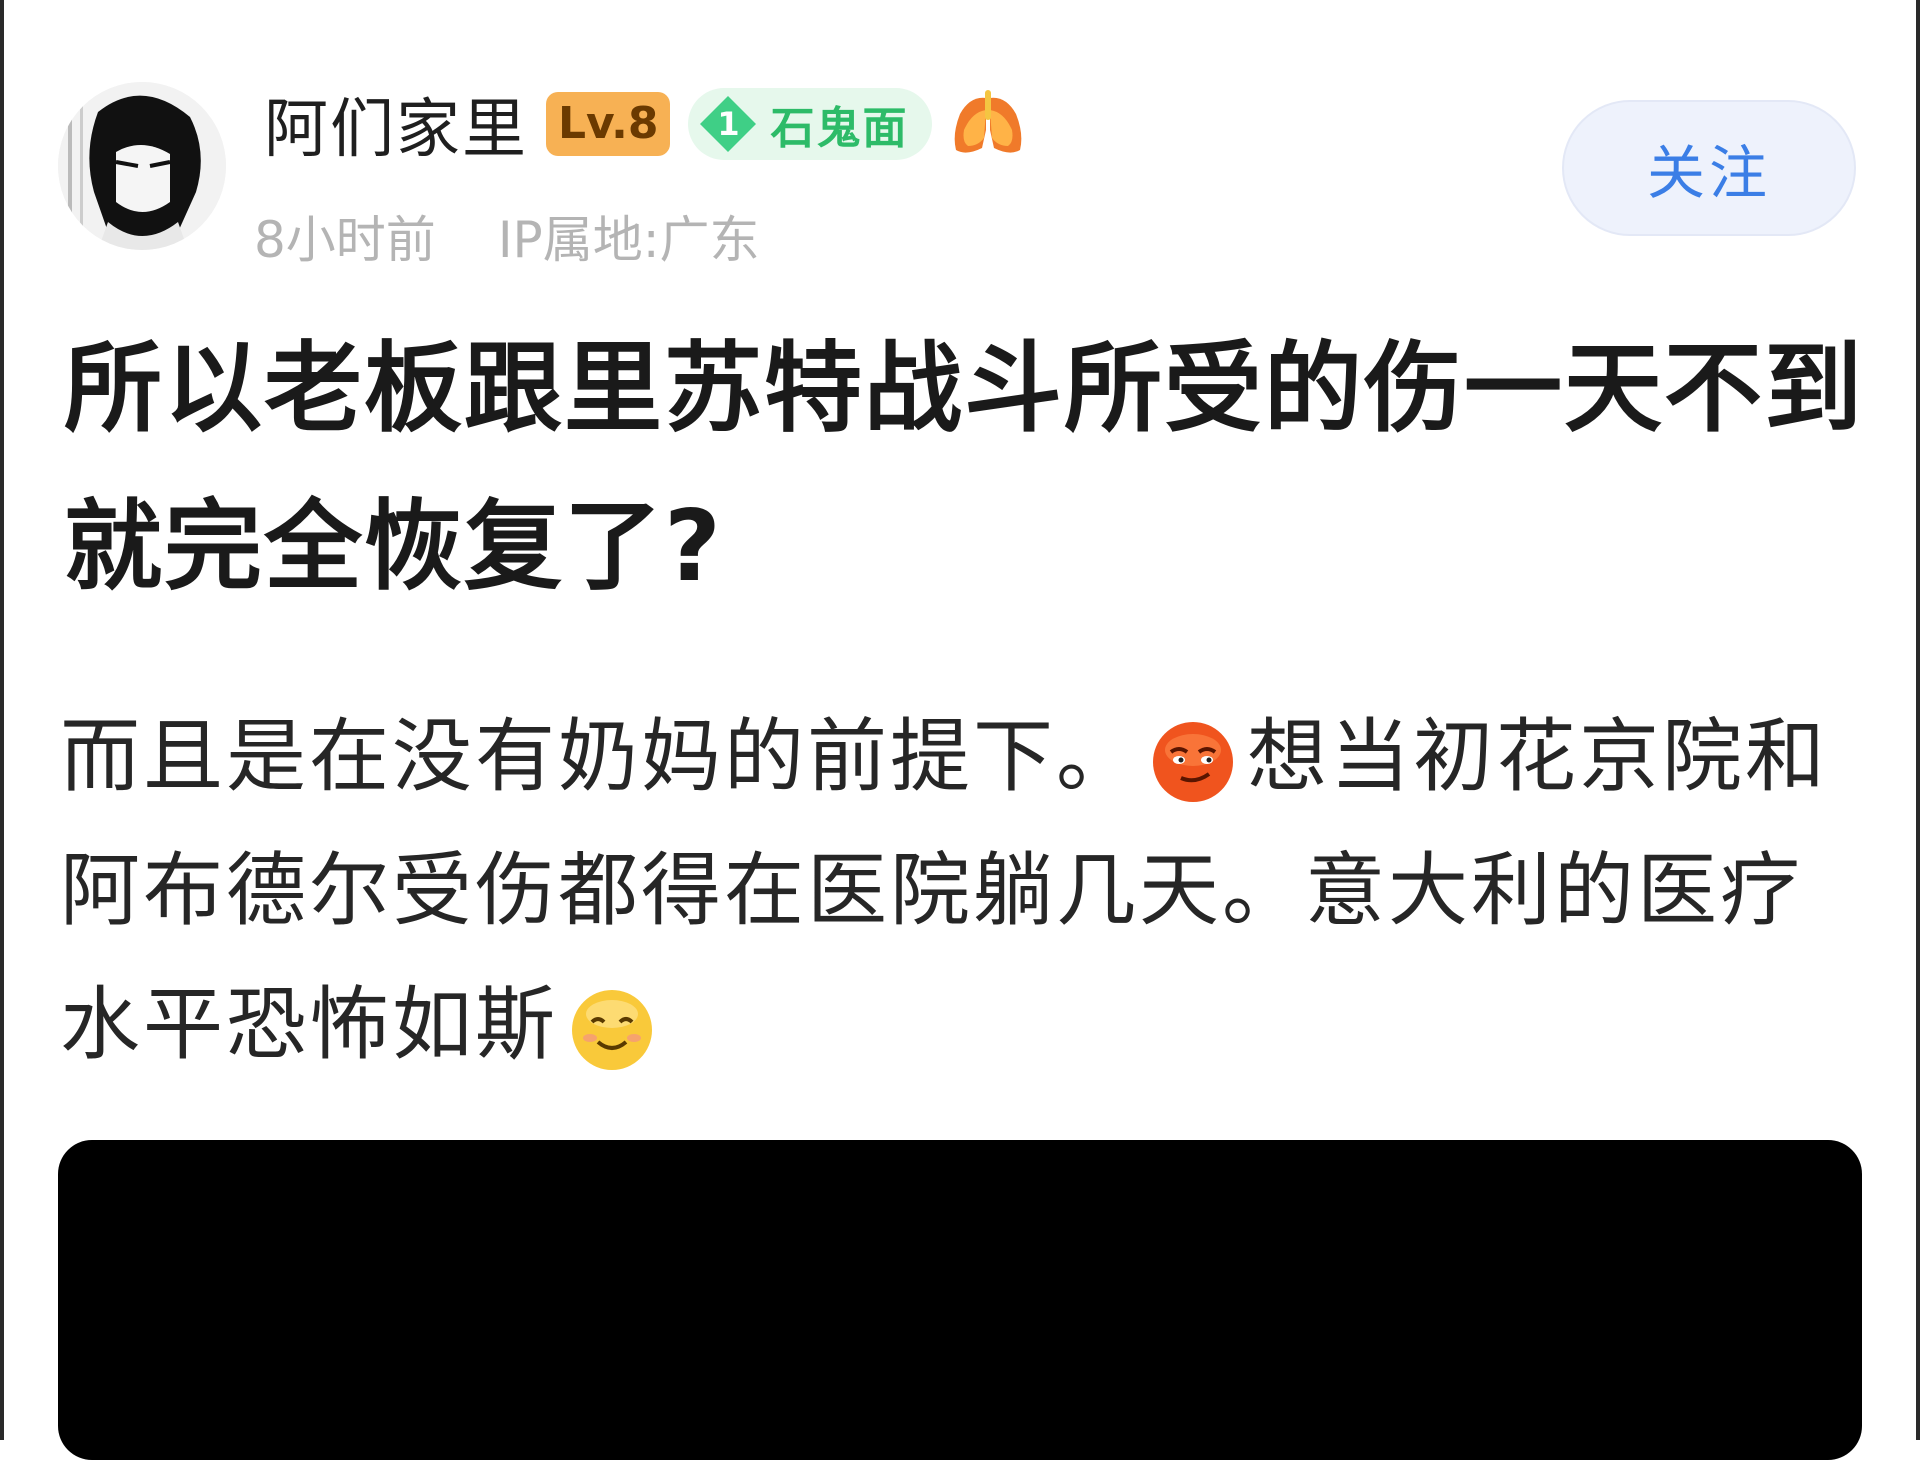  I want to click on title-badge: 1 石鬼面, so click(810, 124).